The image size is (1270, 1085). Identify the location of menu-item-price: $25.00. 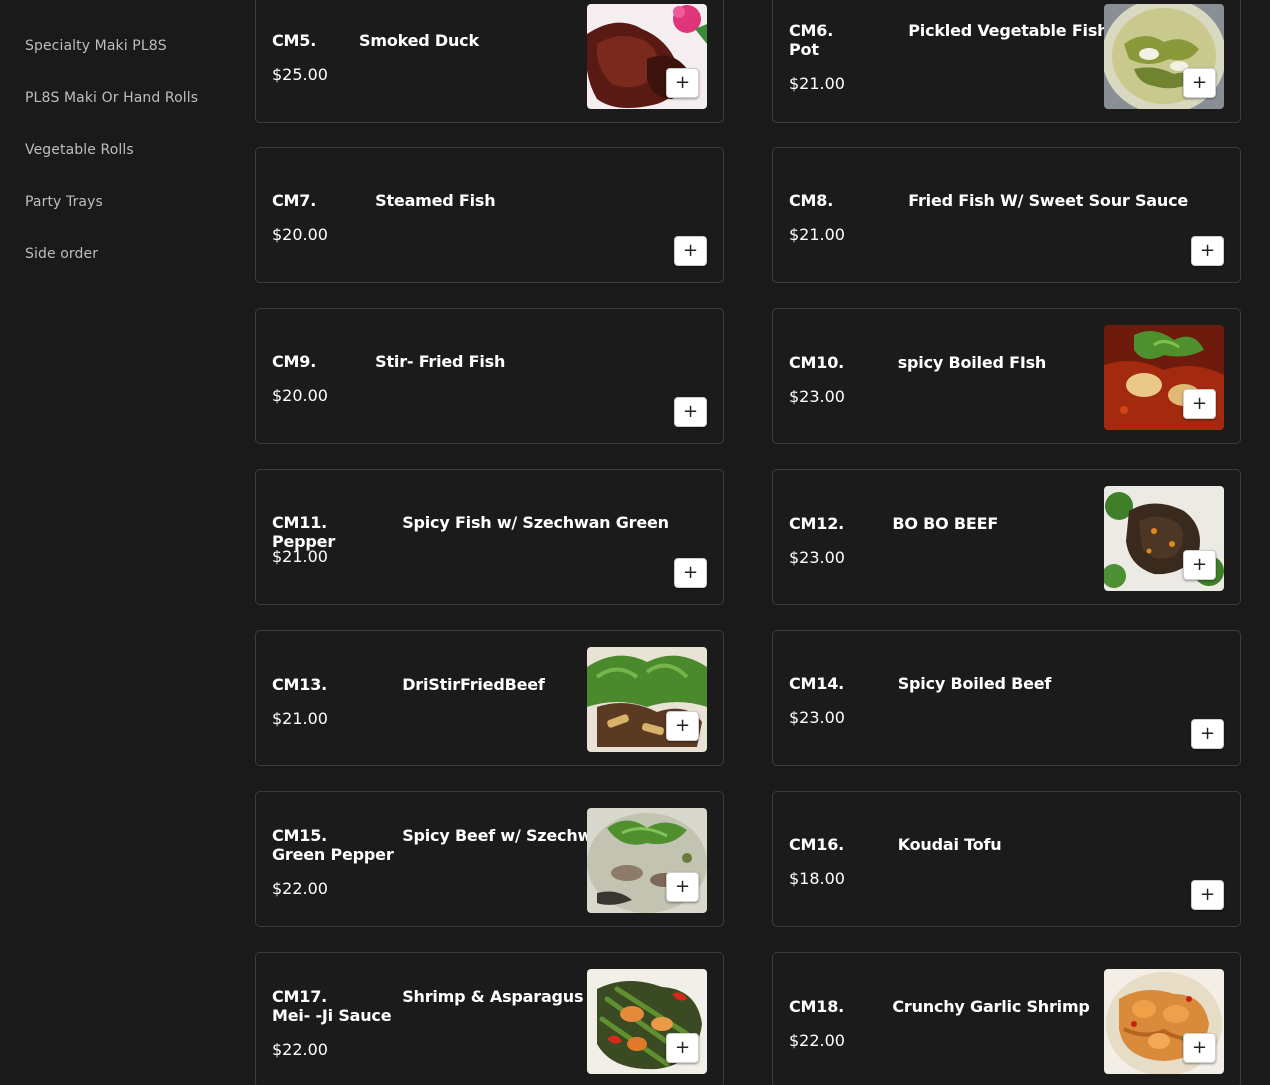
(300, 74).